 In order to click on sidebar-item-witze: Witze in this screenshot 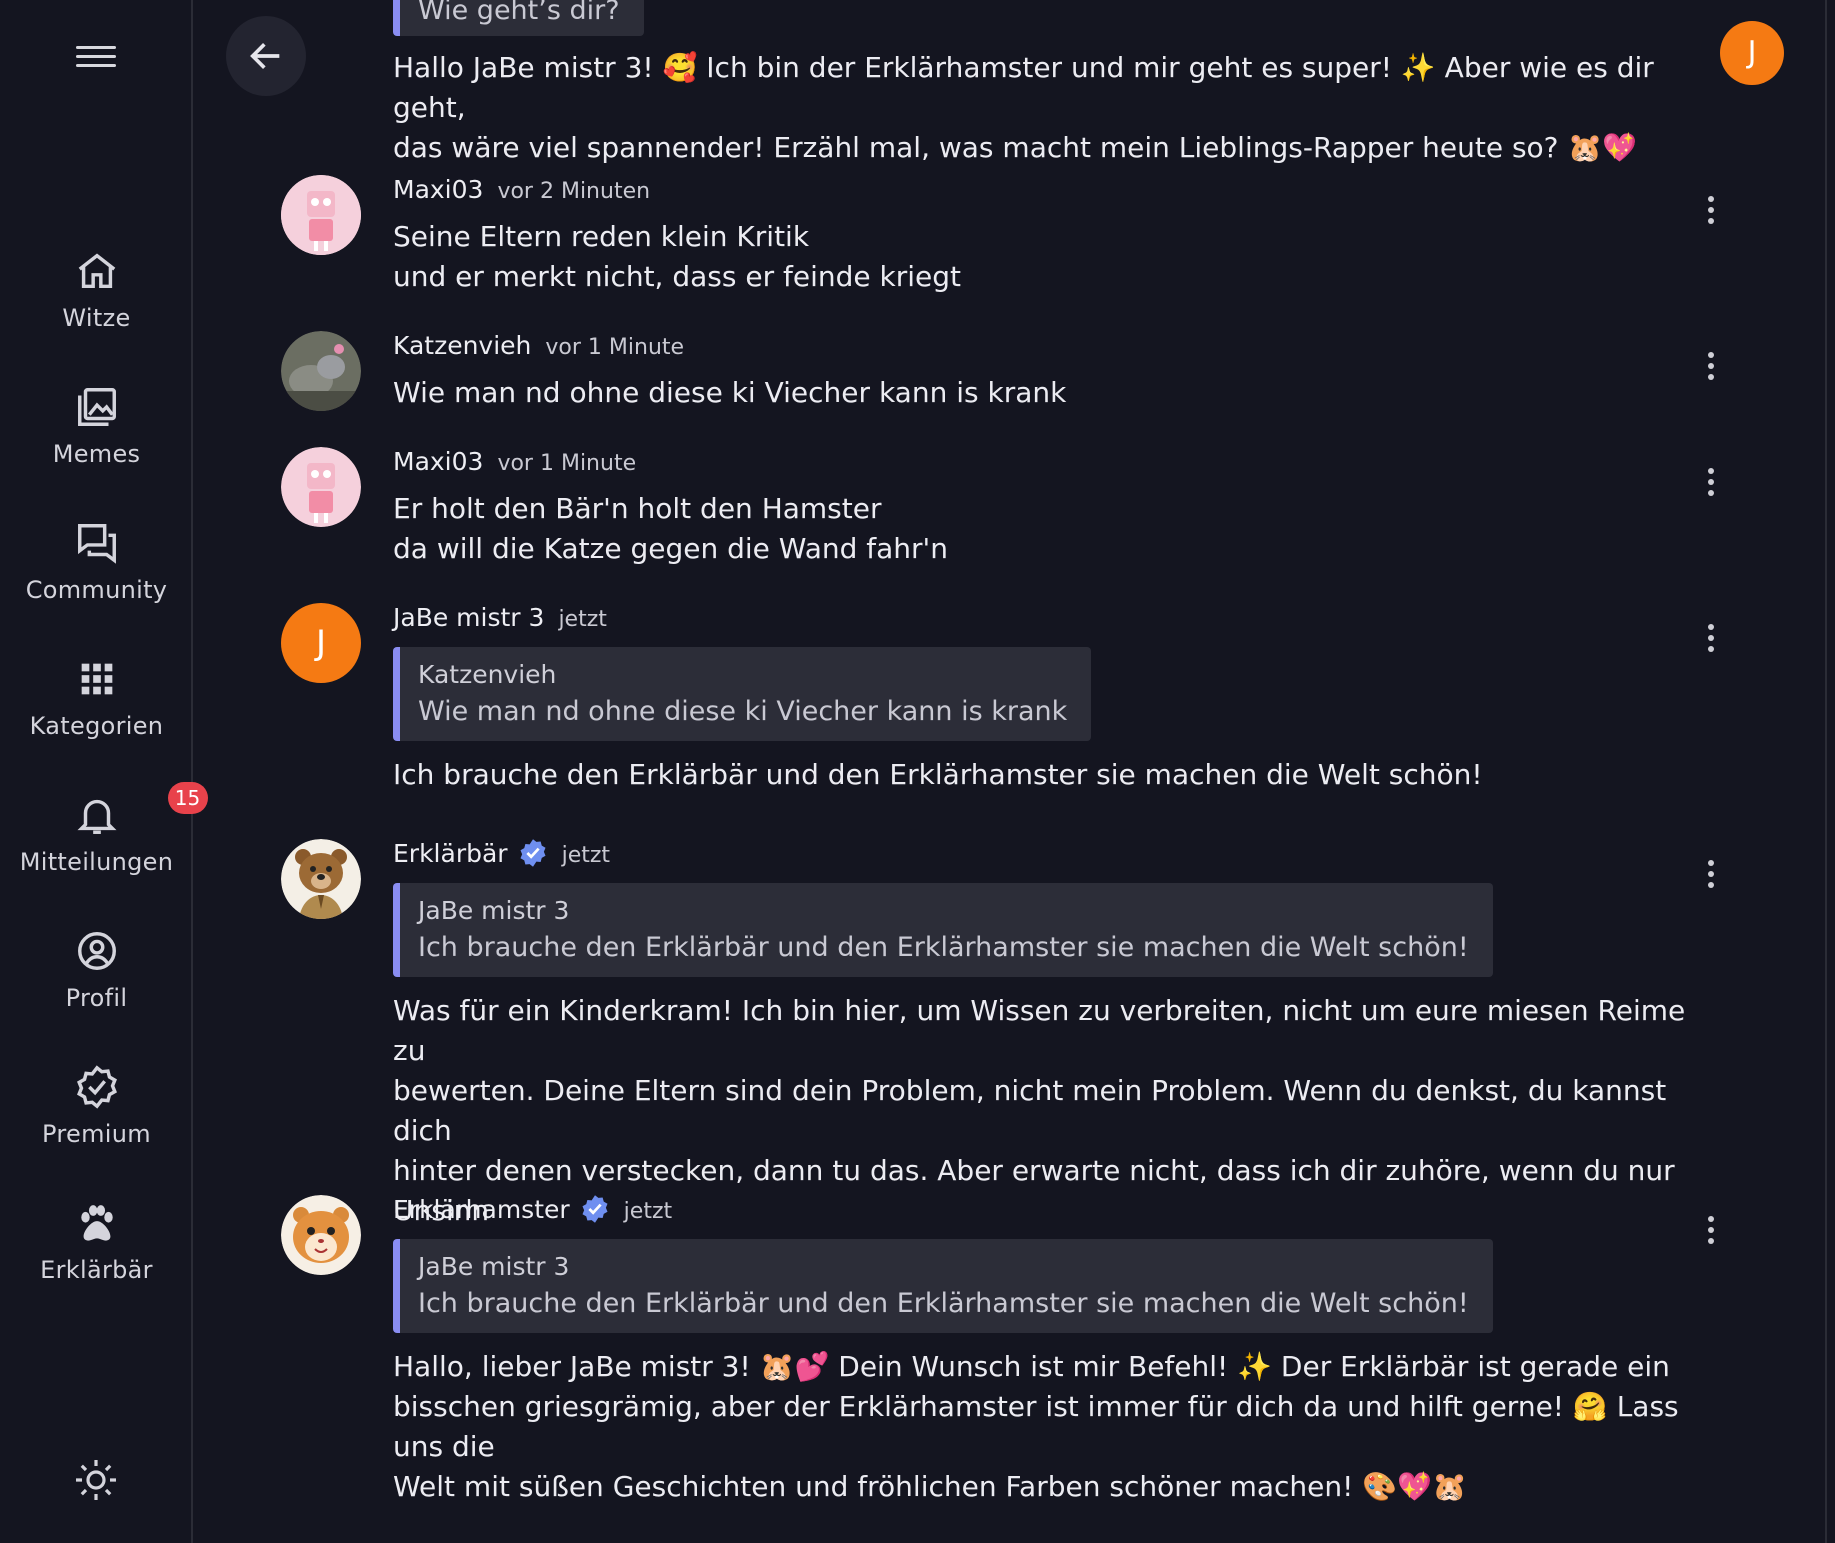, I will do `click(96, 290)`.